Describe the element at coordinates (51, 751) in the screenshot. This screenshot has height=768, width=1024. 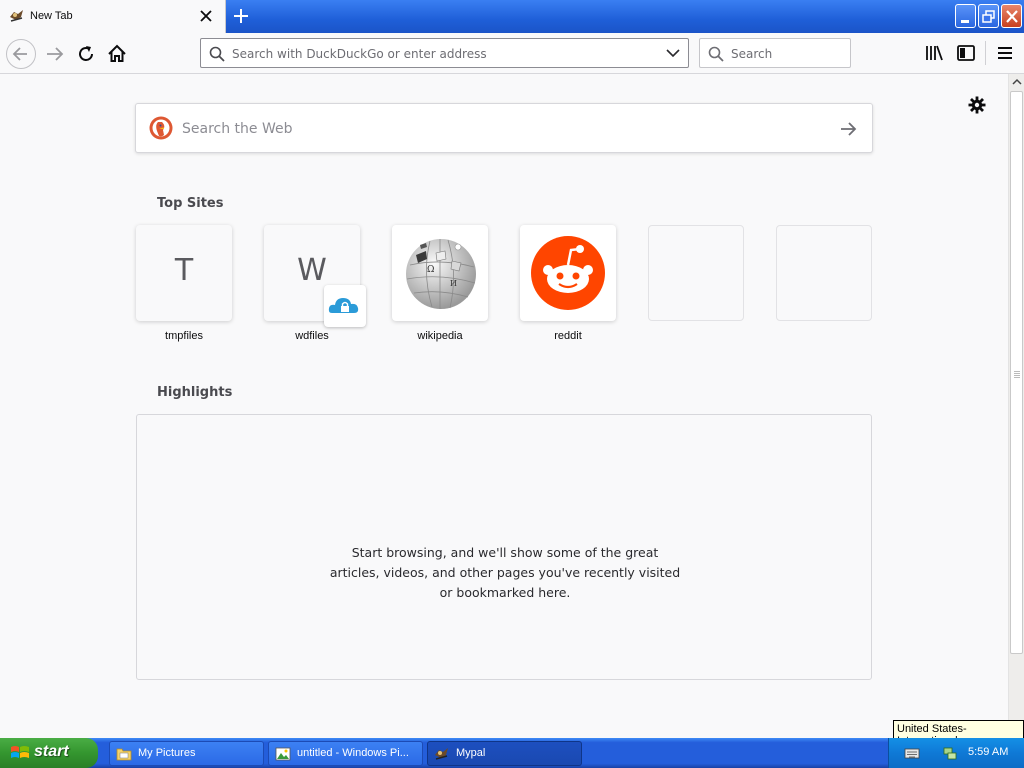
I see `start-label: start` at that location.